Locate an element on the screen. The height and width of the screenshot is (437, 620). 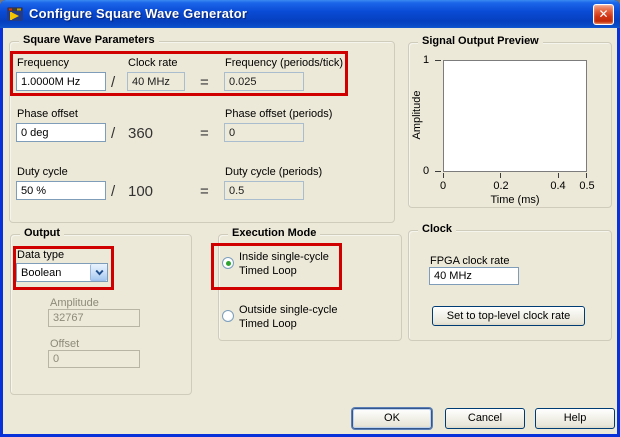
x-tick-label: 0.2 is located at coordinates (501, 186).